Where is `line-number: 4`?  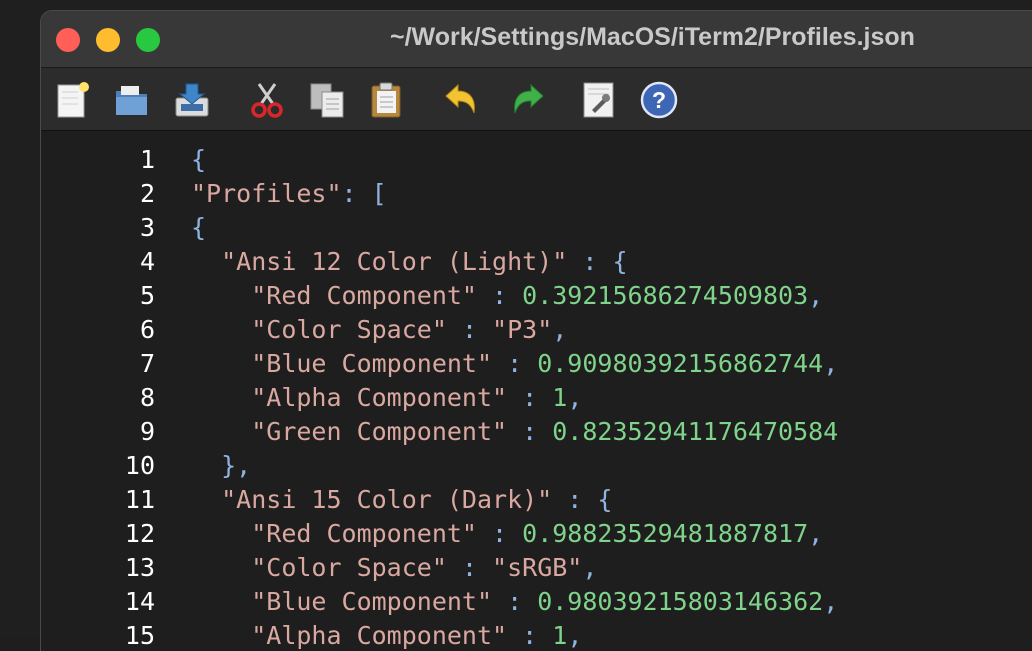
line-number: 4 is located at coordinates (147, 261).